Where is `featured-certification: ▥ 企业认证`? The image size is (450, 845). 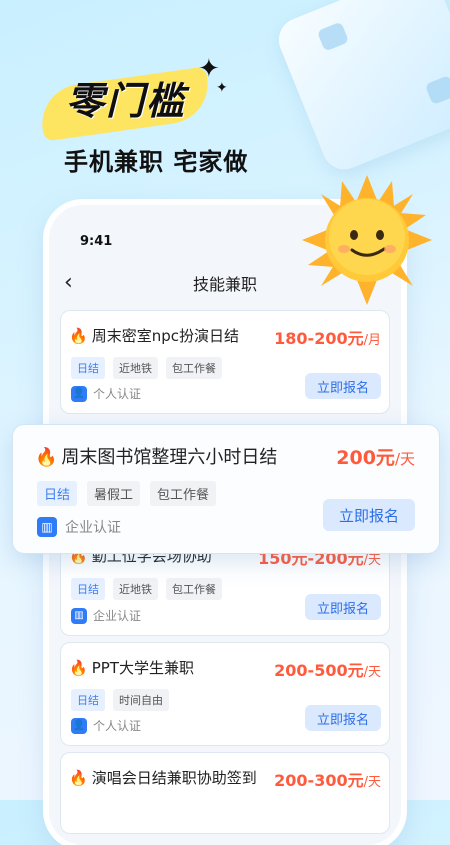 featured-certification: ▥ 企业认证 is located at coordinates (79, 527).